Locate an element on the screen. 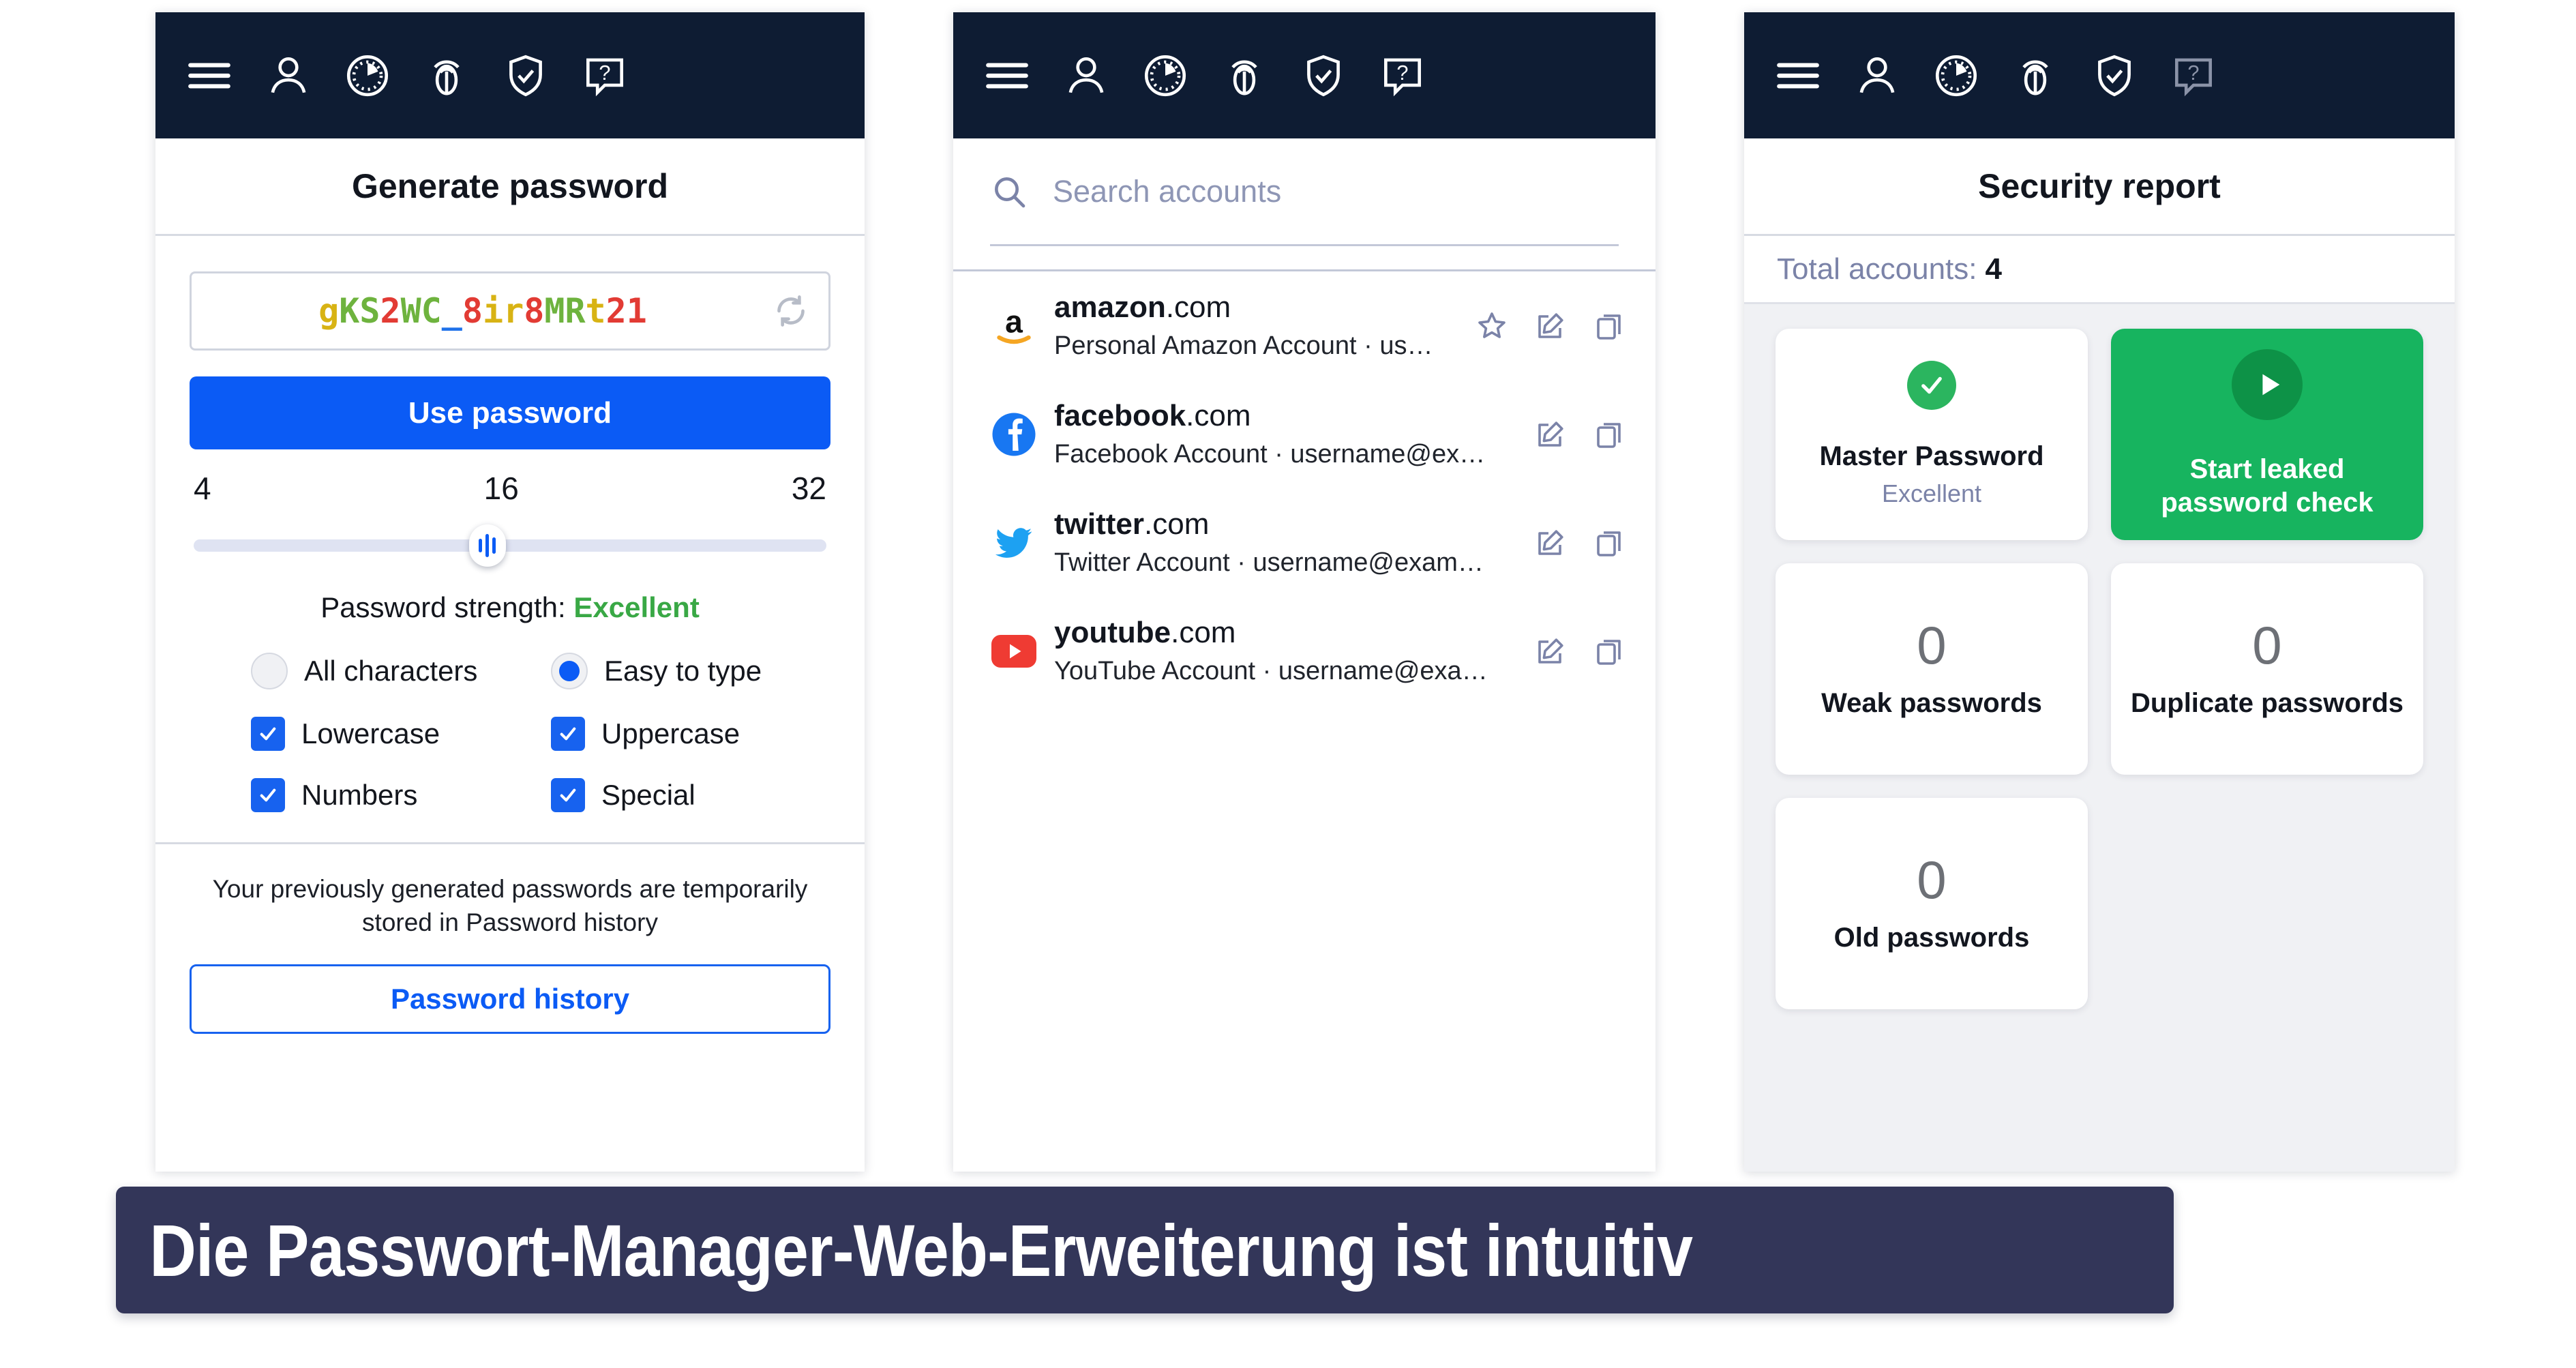 The height and width of the screenshot is (1368, 2576). checkbox-icon-numbers is located at coordinates (268, 795).